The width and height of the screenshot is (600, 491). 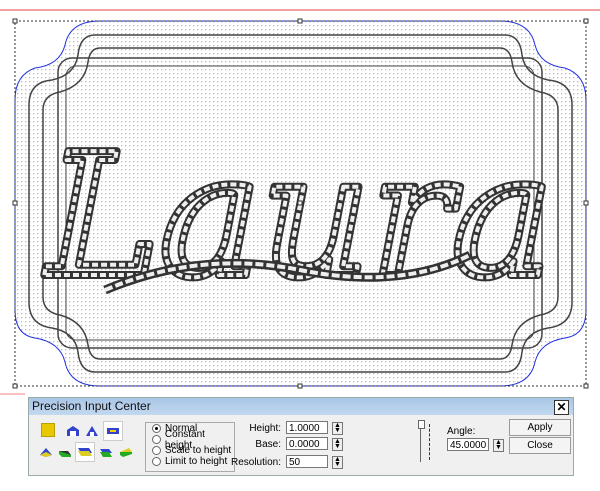 What do you see at coordinates (92, 431) in the screenshot?
I see `peak-icon` at bounding box center [92, 431].